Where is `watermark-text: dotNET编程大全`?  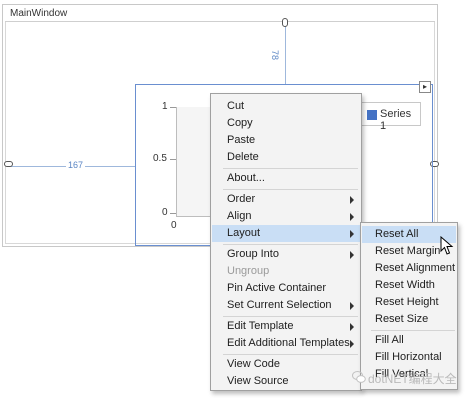 watermark-text: dotNET编程大全 is located at coordinates (412, 379).